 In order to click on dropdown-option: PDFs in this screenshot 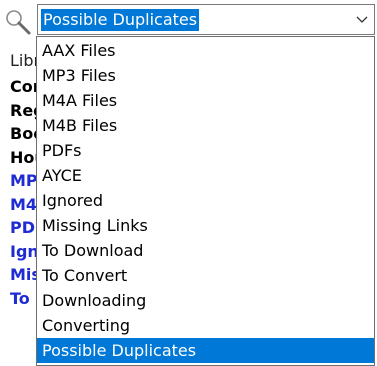, I will do `click(205, 150)`.